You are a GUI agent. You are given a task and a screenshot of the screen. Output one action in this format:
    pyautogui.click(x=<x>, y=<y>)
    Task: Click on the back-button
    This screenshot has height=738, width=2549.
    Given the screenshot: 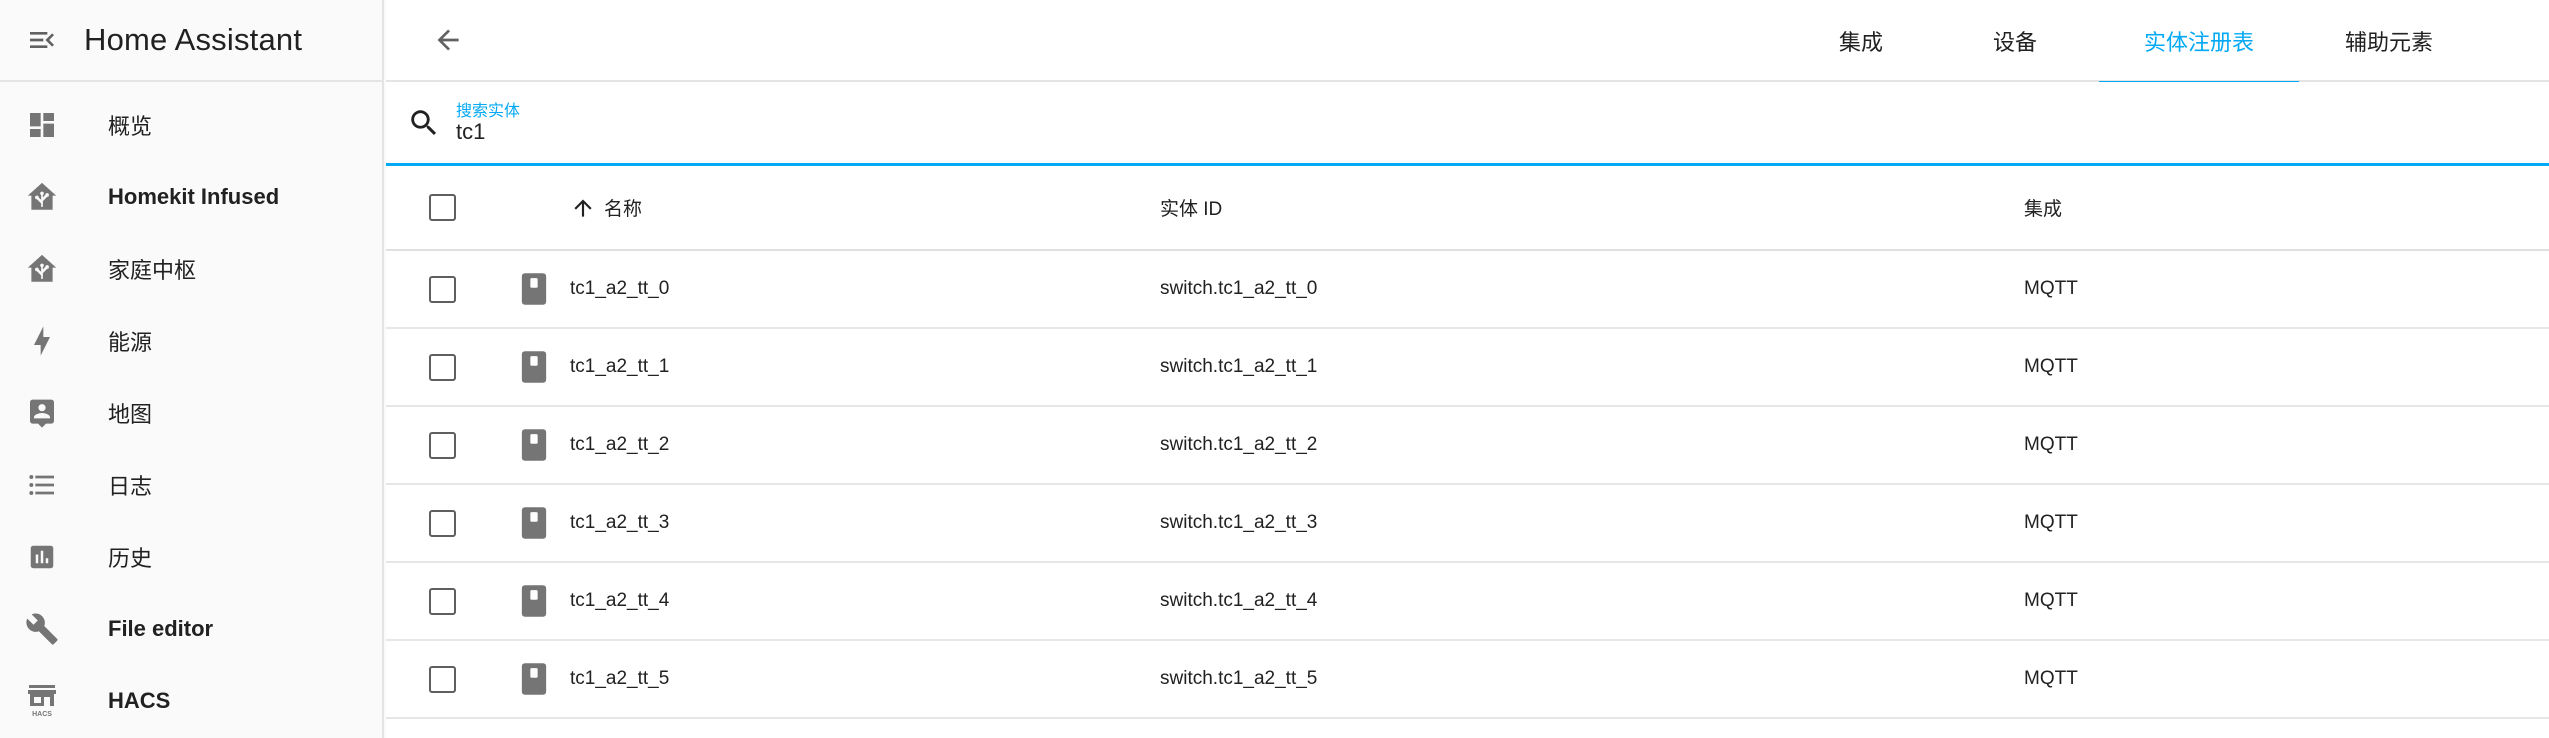 What is the action you would take?
    pyautogui.click(x=448, y=40)
    